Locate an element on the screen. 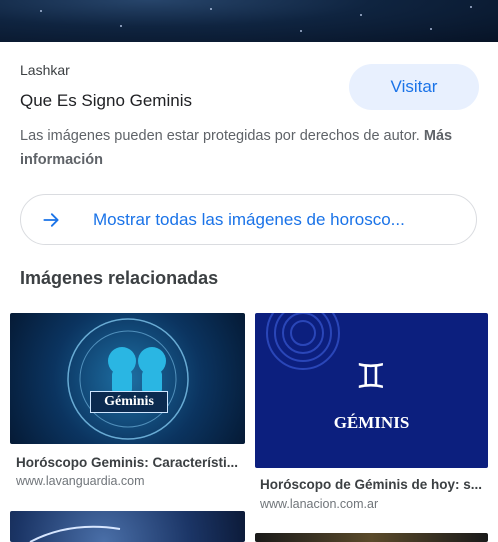 This screenshot has height=542, width=498. related-url: www.lanacion.com.ar is located at coordinates (319, 504).